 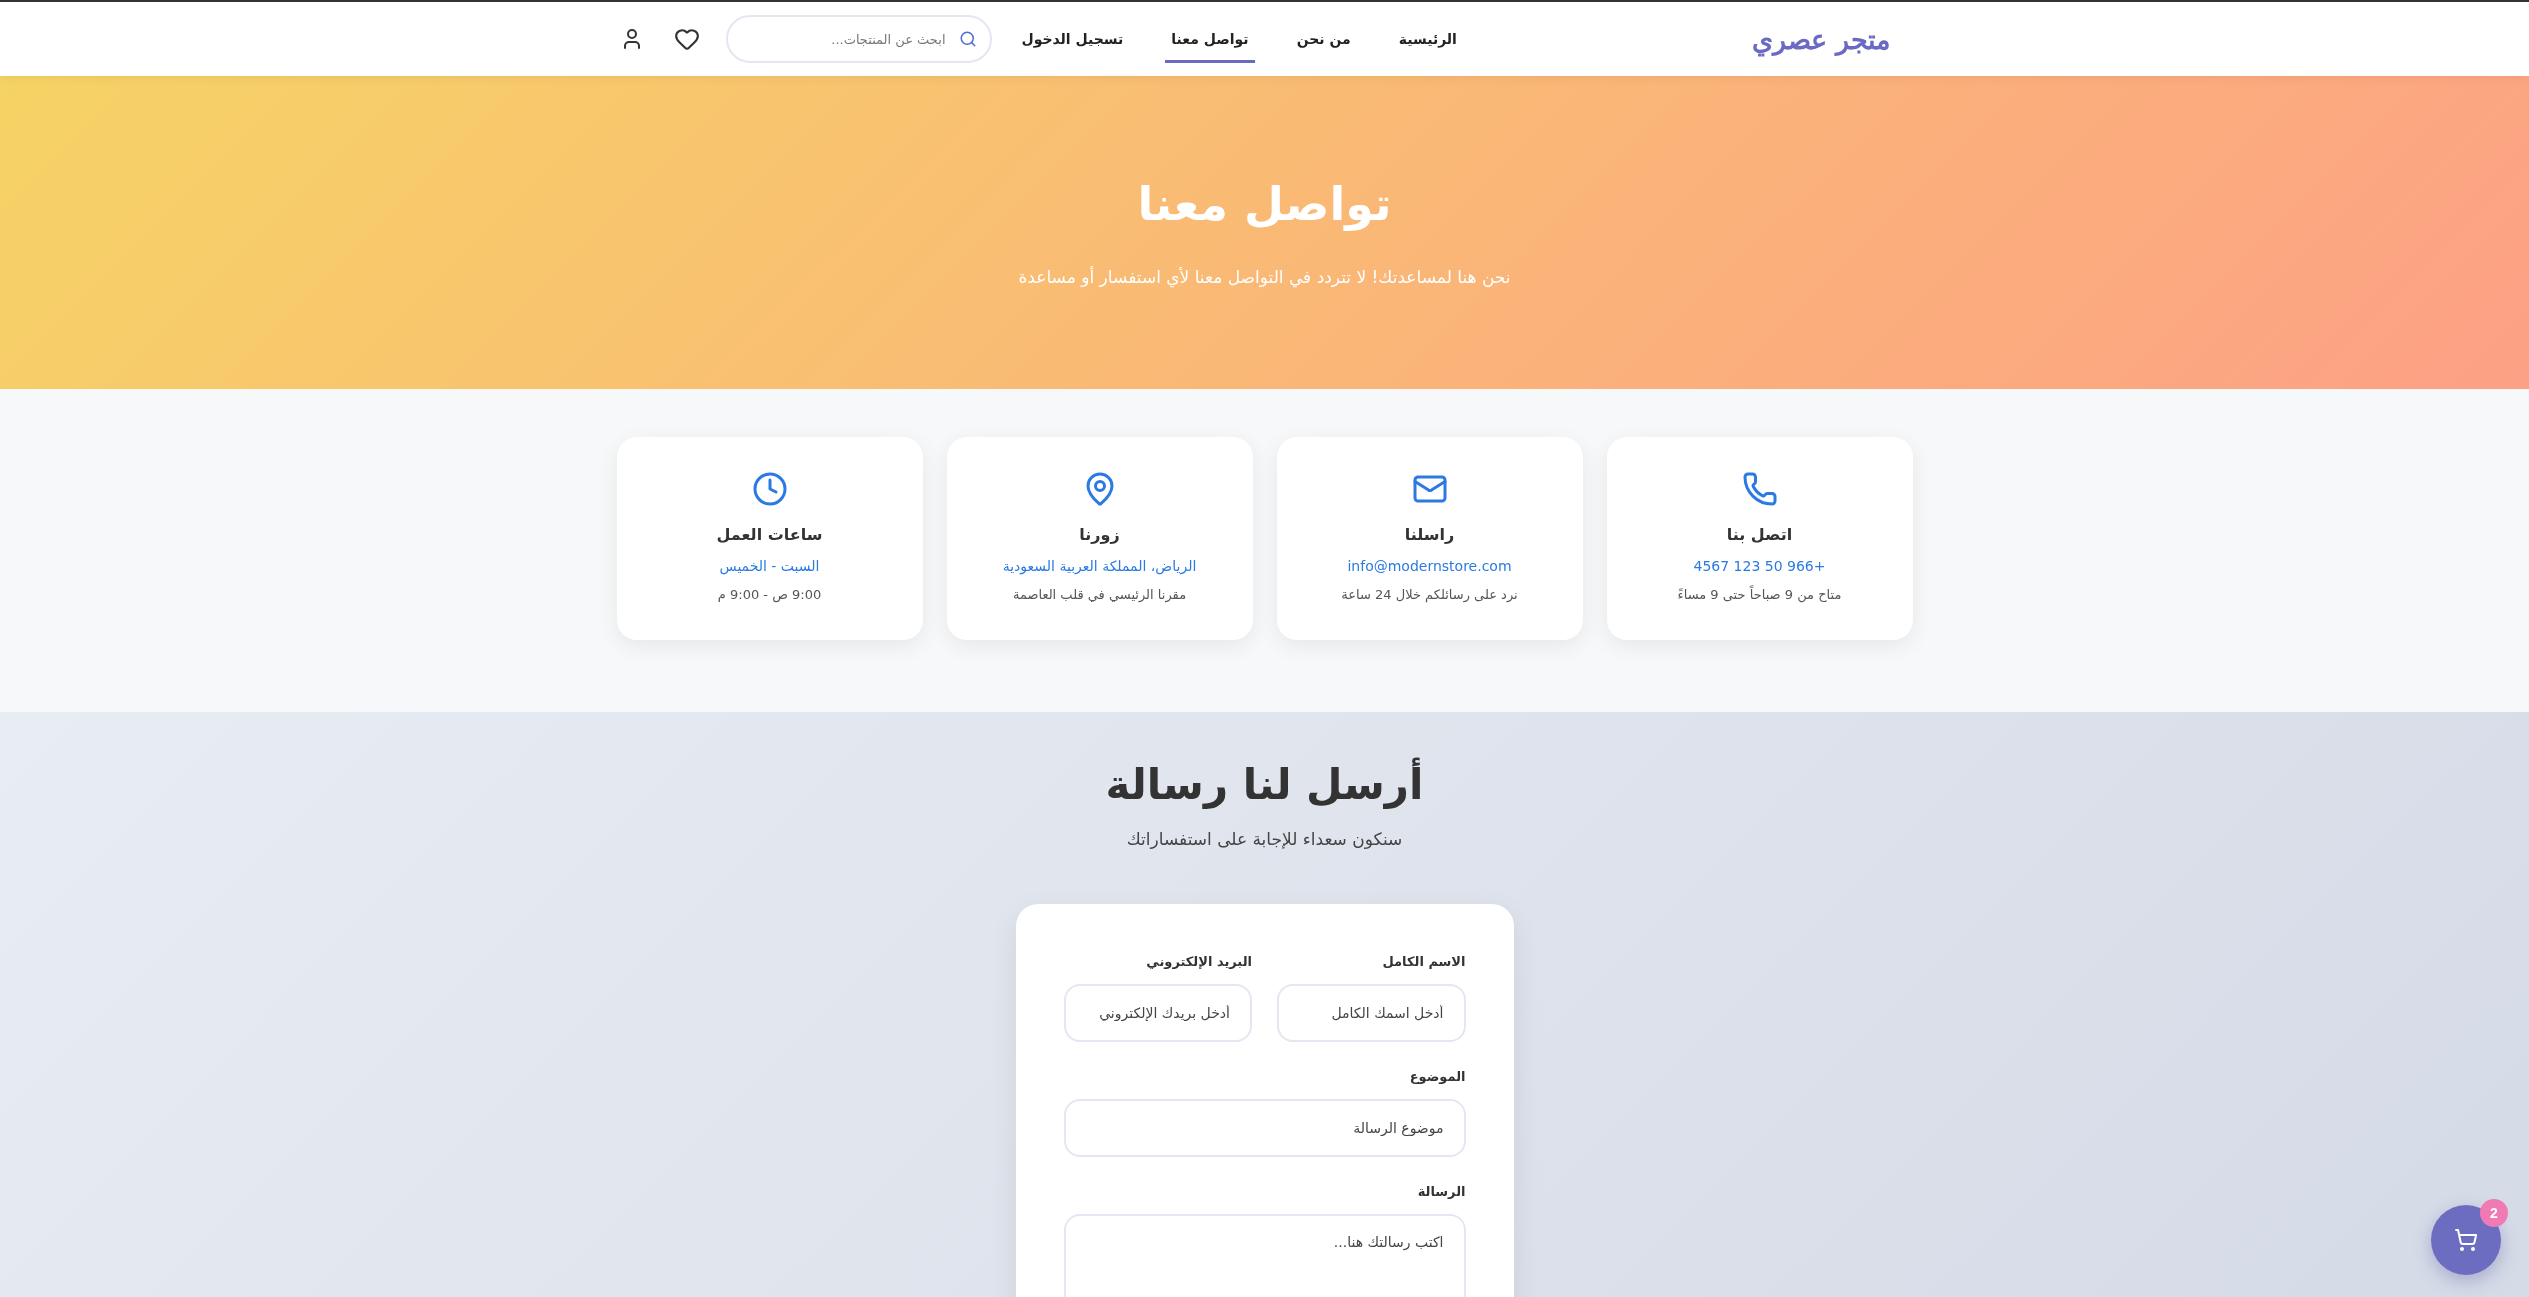 What do you see at coordinates (1429, 595) in the screenshot?
I see `card-note: نرد على رسائلكم خلال 24 ساعة` at bounding box center [1429, 595].